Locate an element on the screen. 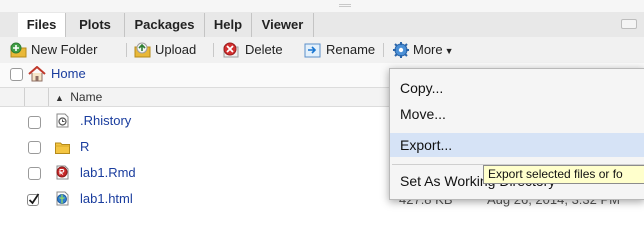  tab-help: Help is located at coordinates (228, 25).